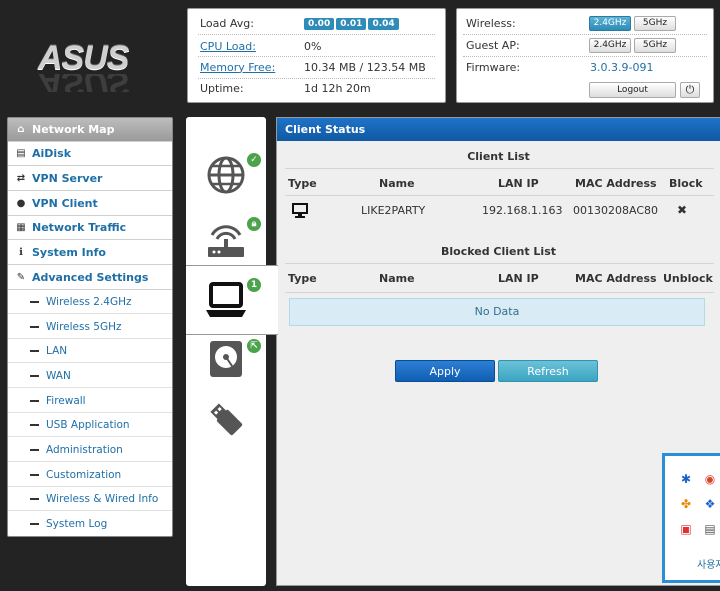 The width and height of the screenshot is (720, 591). What do you see at coordinates (228, 46) in the screenshot?
I see `cpu-load-link: CPU Load:` at bounding box center [228, 46].